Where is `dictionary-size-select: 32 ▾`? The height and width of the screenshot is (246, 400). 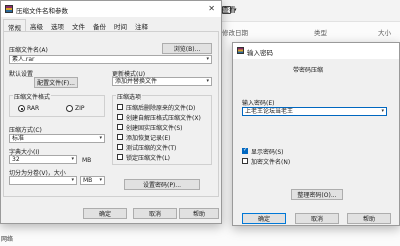 dictionary-size-select: 32 ▾ is located at coordinates (43, 159).